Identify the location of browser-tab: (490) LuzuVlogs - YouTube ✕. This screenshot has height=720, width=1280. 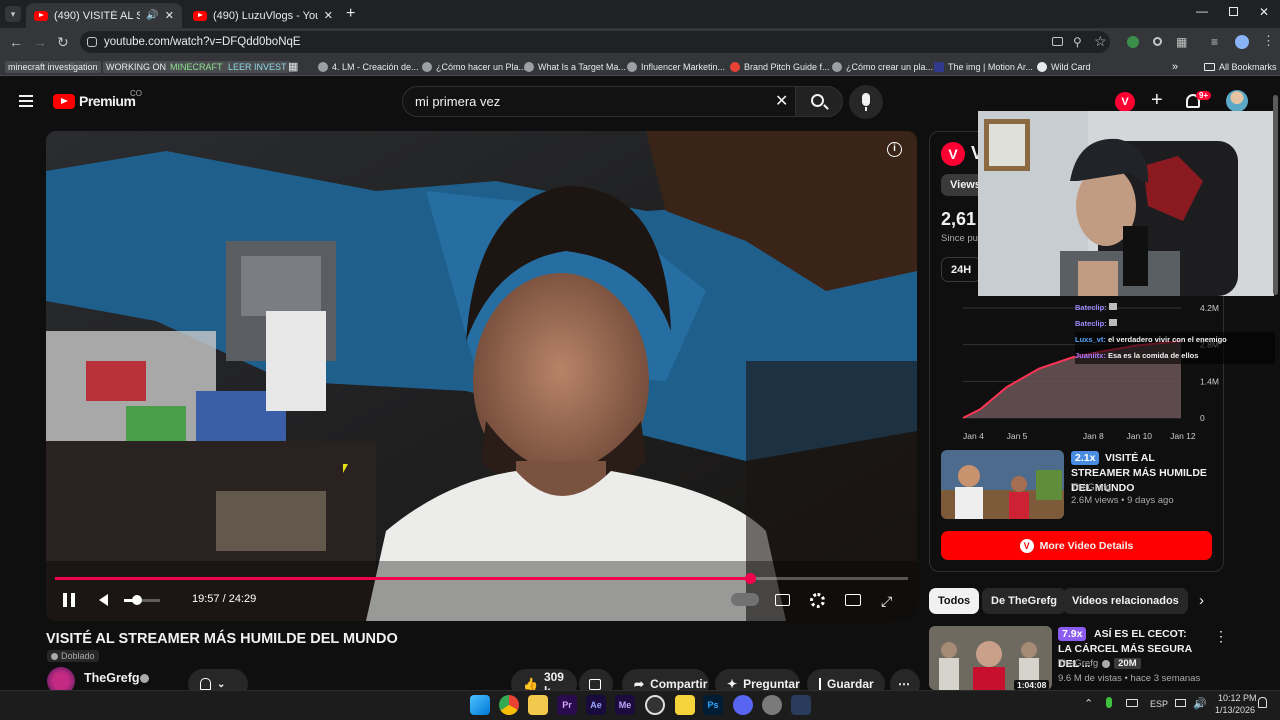
(263, 15).